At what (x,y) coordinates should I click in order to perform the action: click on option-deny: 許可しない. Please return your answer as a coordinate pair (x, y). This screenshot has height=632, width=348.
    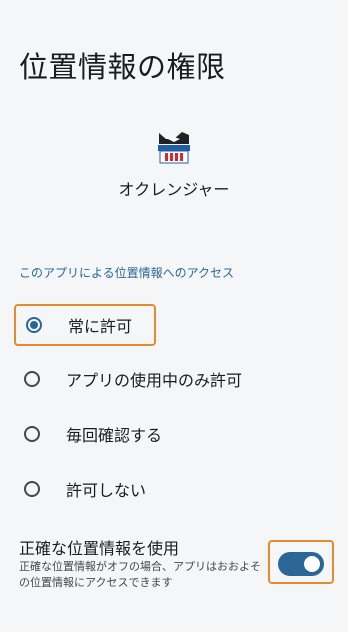
    Looking at the image, I should click on (174, 489).